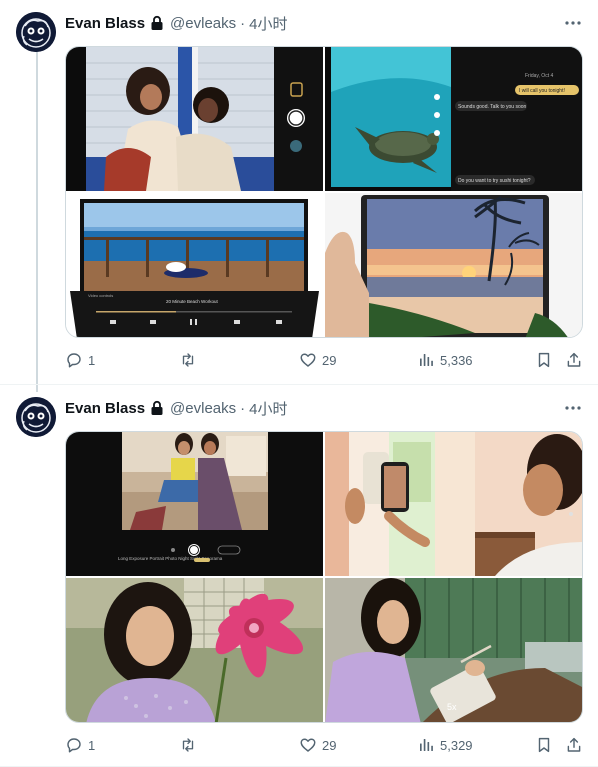 The height and width of the screenshot is (767, 598). What do you see at coordinates (100, 295) in the screenshot?
I see `video-controls-label: Video controls` at bounding box center [100, 295].